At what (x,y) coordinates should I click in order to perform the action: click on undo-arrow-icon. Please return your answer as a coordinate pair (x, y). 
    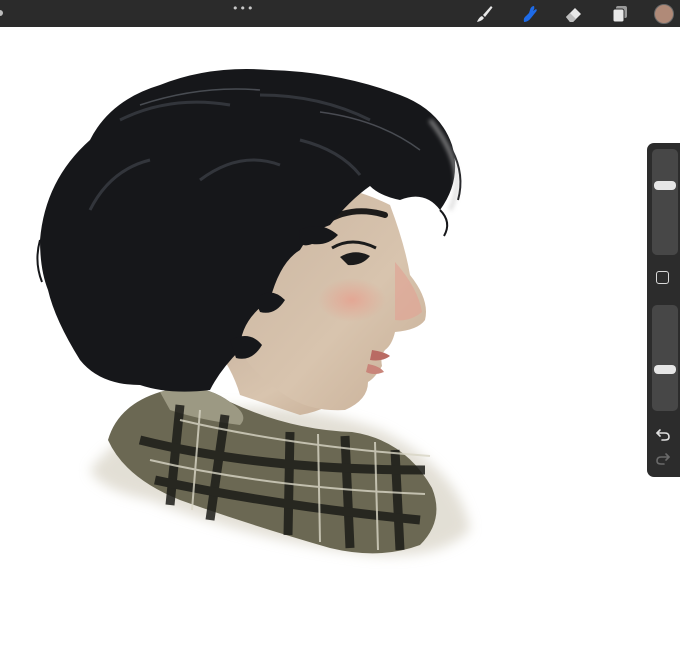
    Looking at the image, I should click on (663, 435).